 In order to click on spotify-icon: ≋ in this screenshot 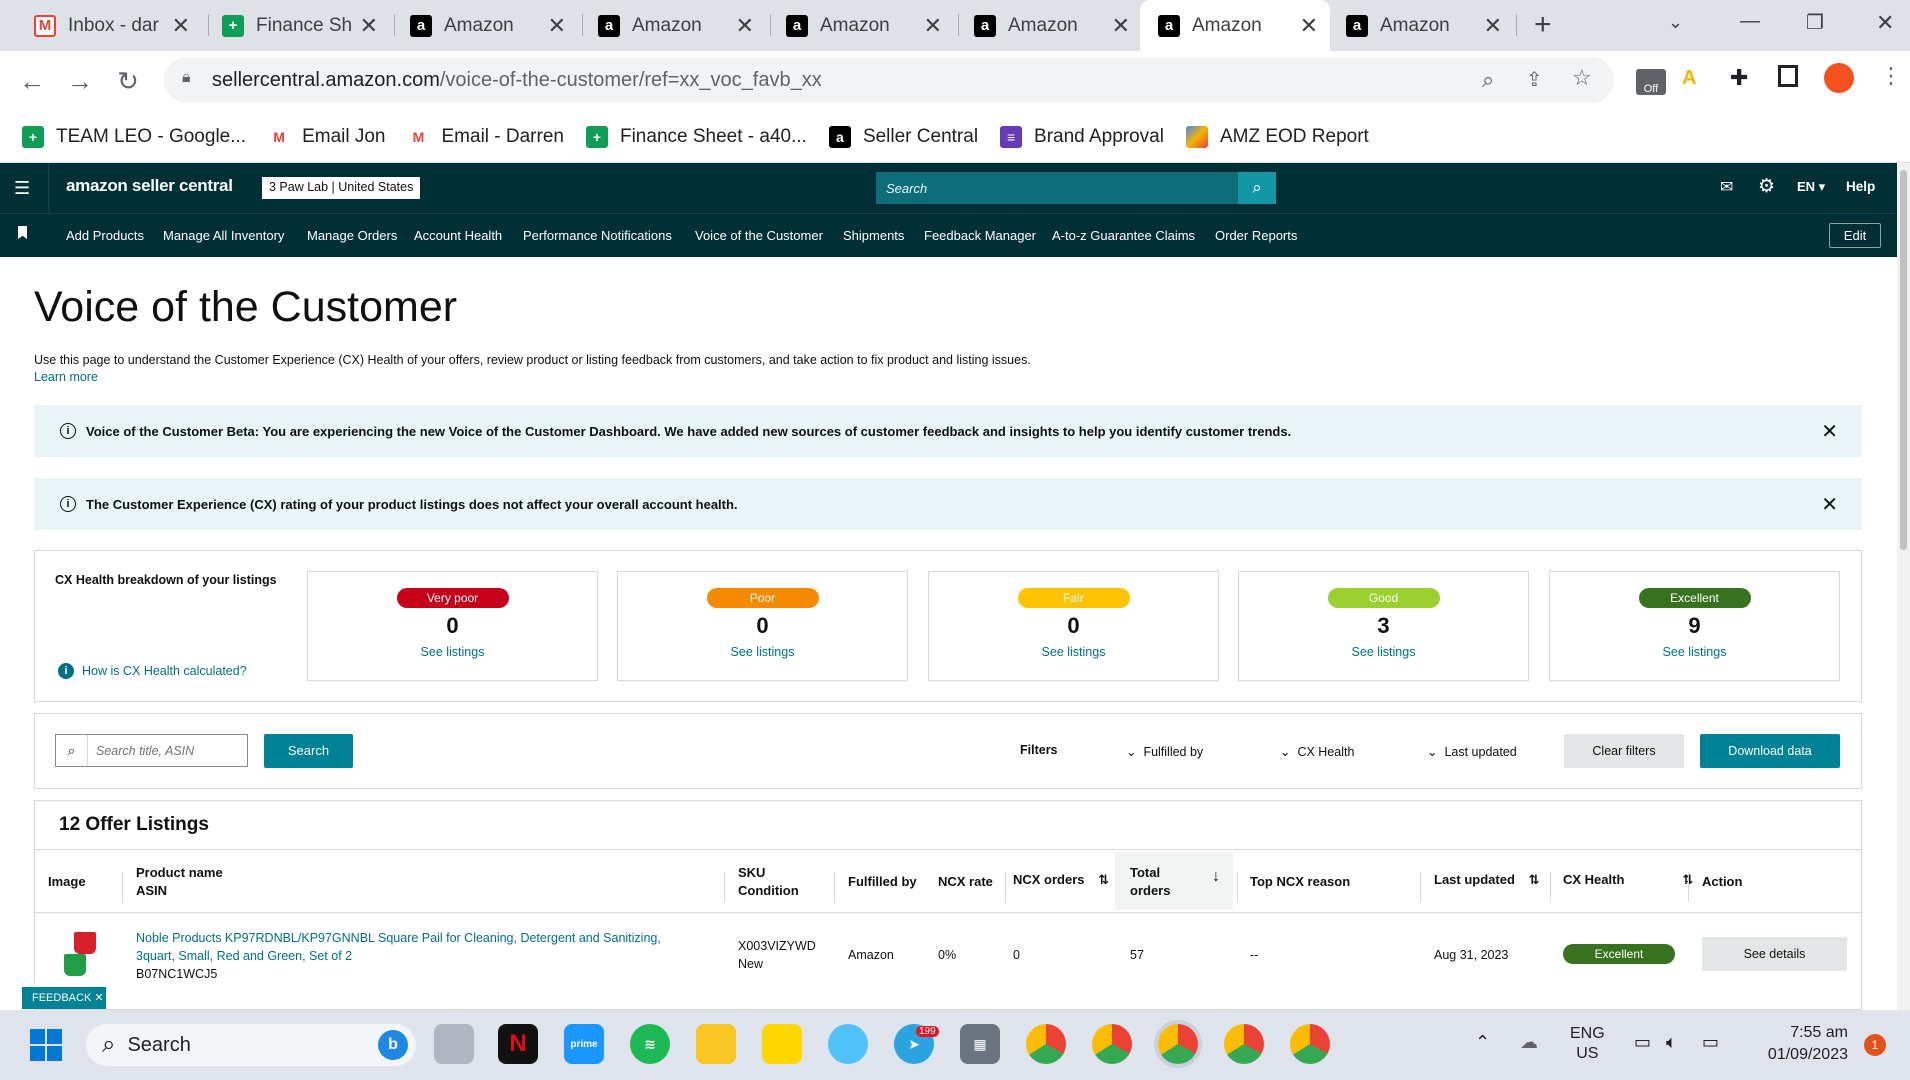, I will do `click(650, 1044)`.